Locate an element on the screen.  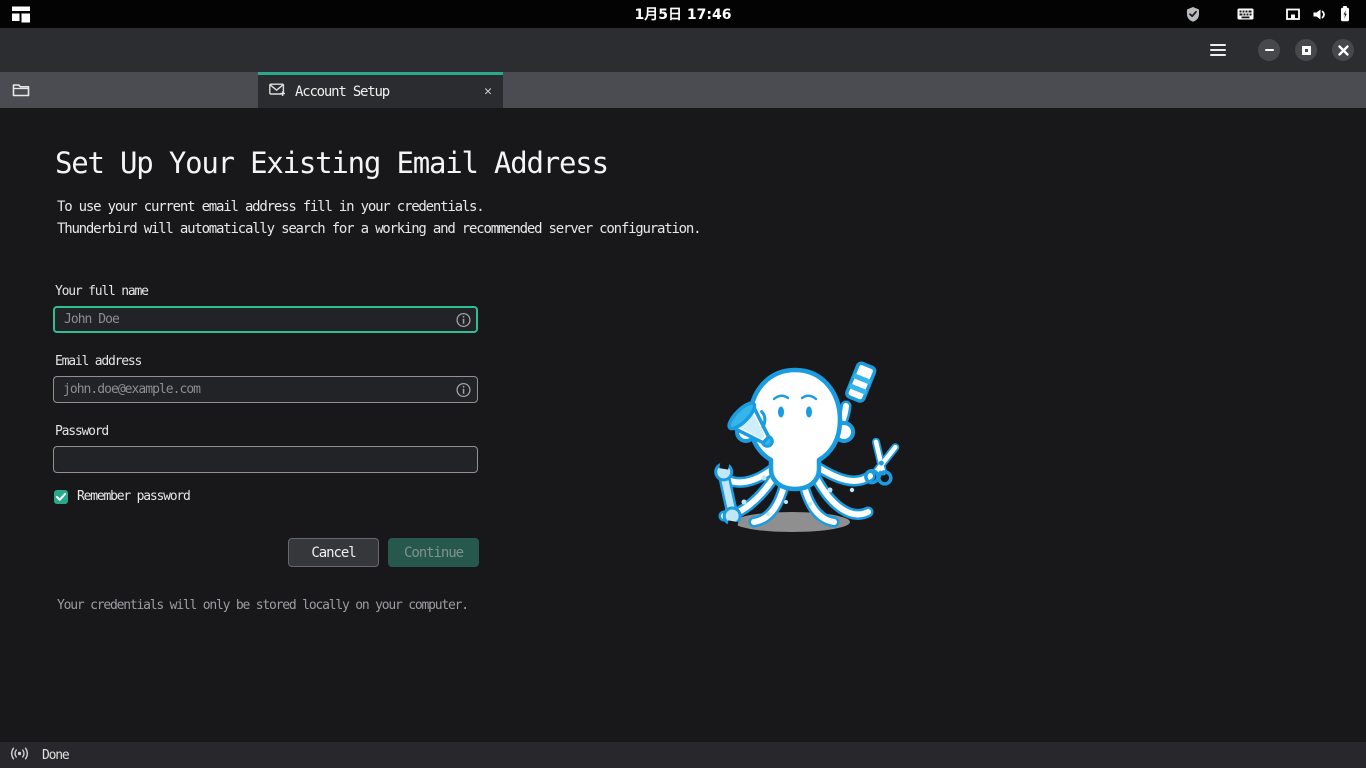
full-name-label: Your full name is located at coordinates (102, 291).